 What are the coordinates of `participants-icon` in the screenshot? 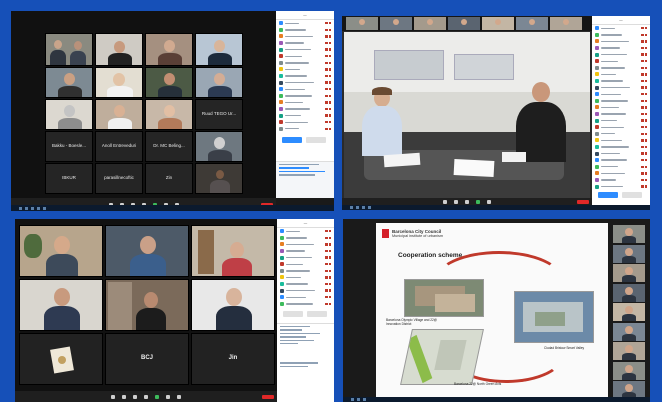 It's located at (467, 201).